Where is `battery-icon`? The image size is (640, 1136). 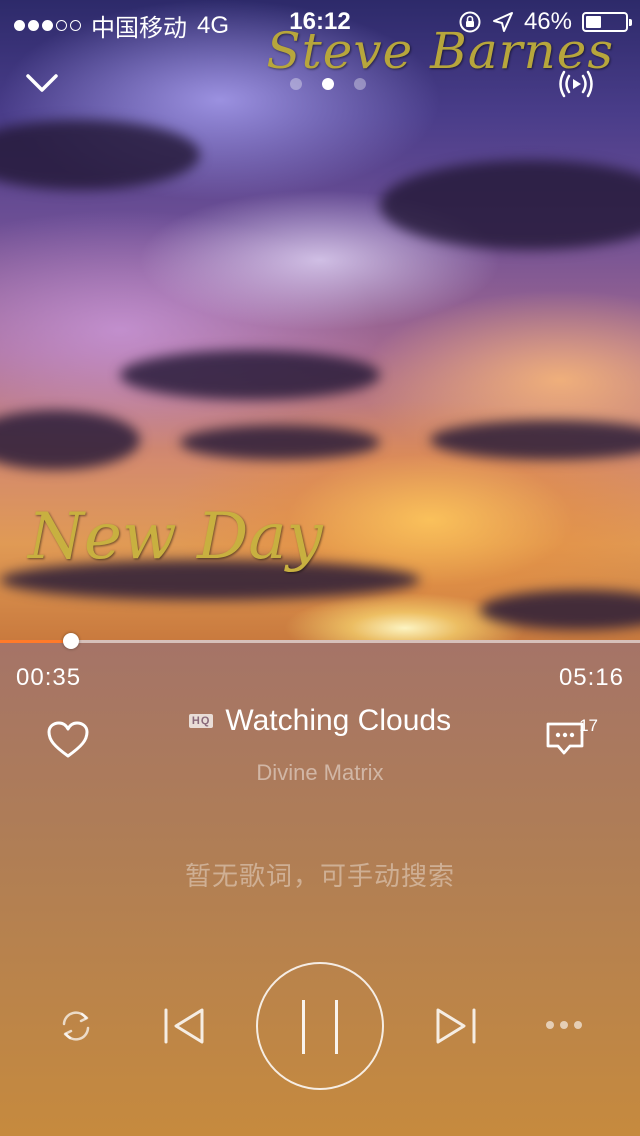 battery-icon is located at coordinates (607, 22).